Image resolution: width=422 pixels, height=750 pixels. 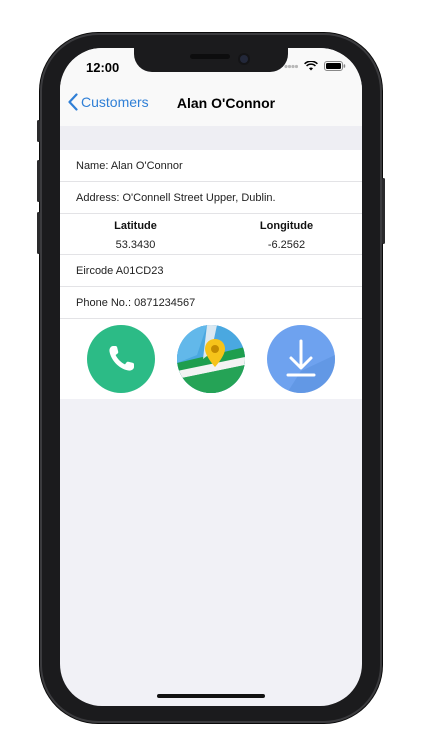 What do you see at coordinates (210, 56) in the screenshot?
I see `speaker` at bounding box center [210, 56].